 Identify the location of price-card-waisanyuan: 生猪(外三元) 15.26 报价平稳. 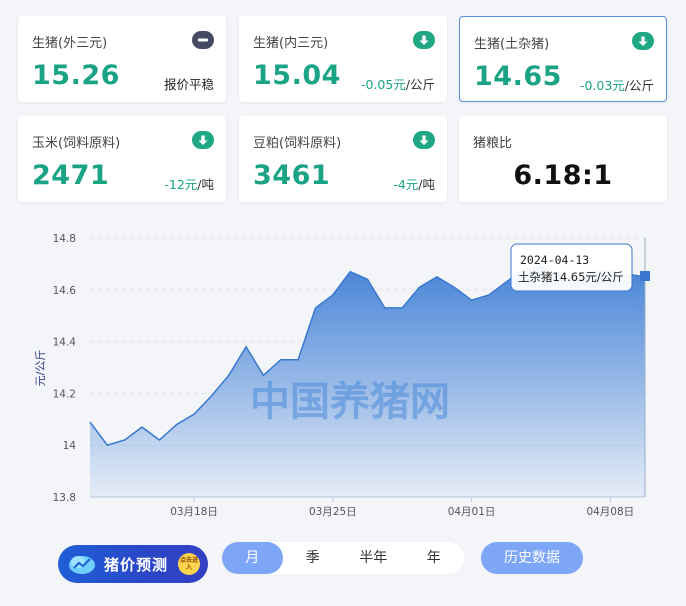
(122, 59).